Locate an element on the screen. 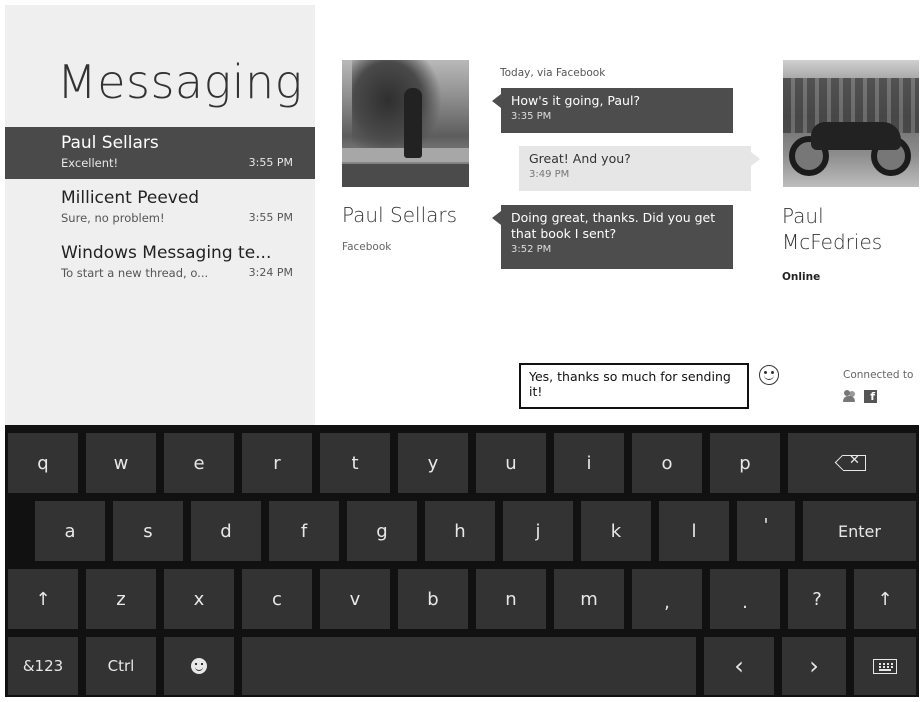 The image size is (924, 702). facebook-icon: f is located at coordinates (870, 396).